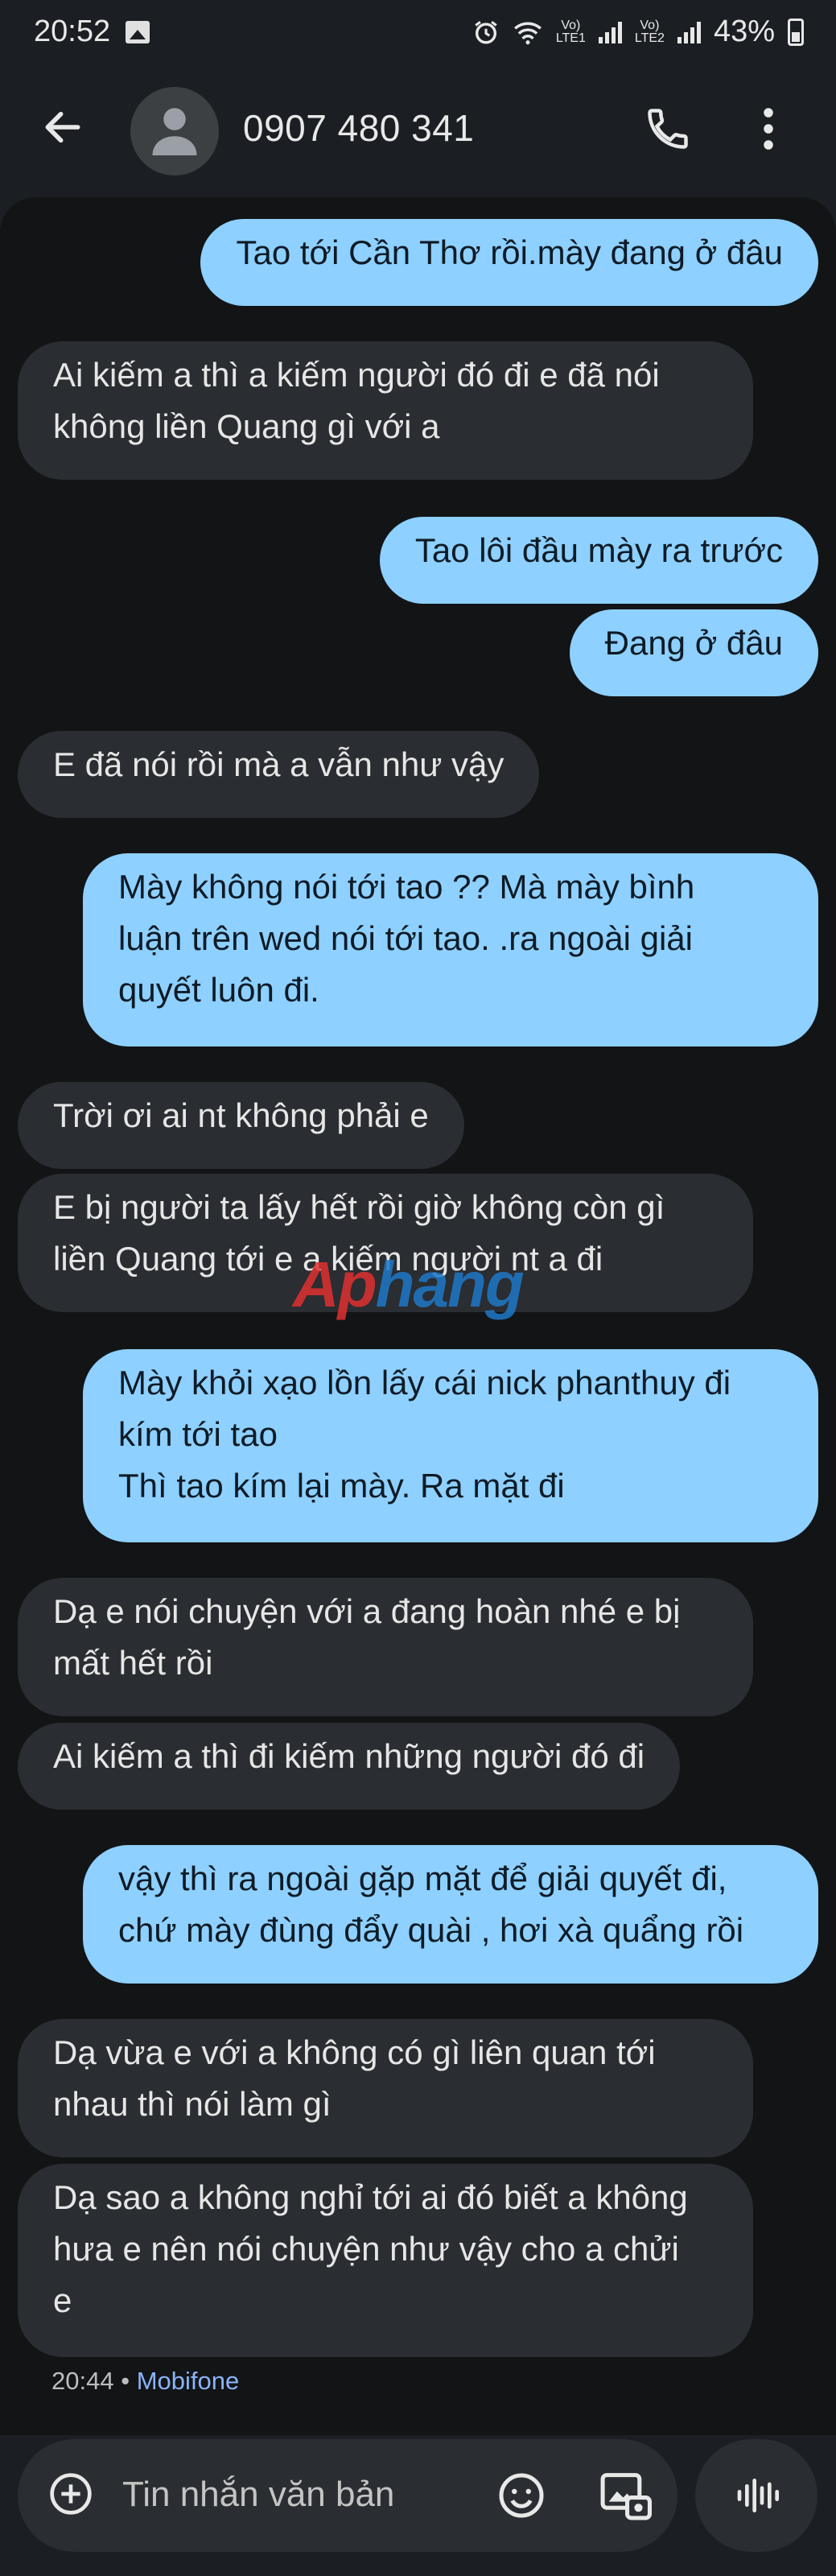 The height and width of the screenshot is (2576, 836). Describe the element at coordinates (188, 2381) in the screenshot. I see `carrier-name: Mobifone` at that location.